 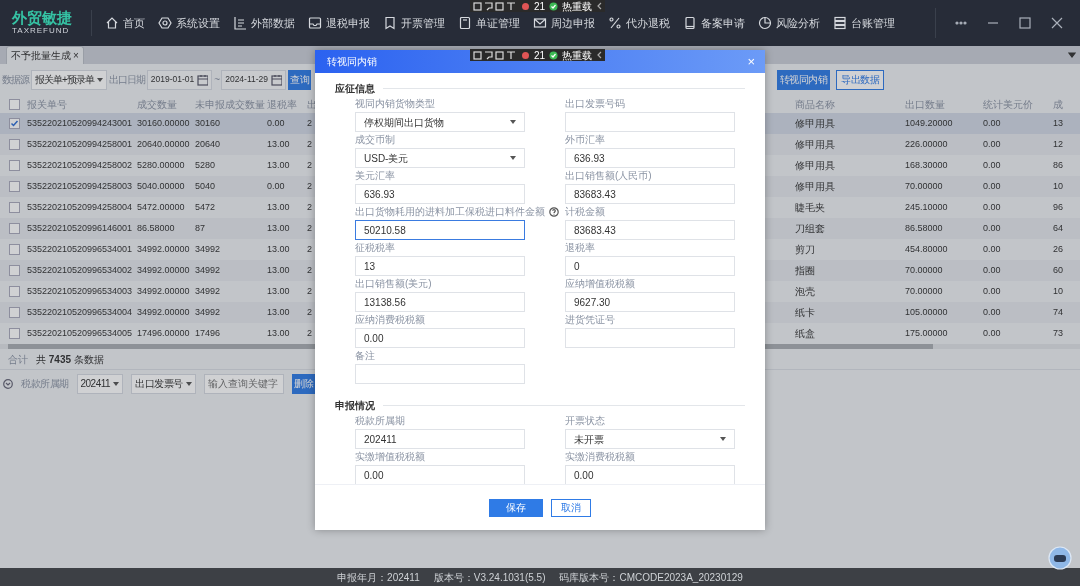 What do you see at coordinates (440, 230) in the screenshot?
I see `input-field: 50210.58` at bounding box center [440, 230].